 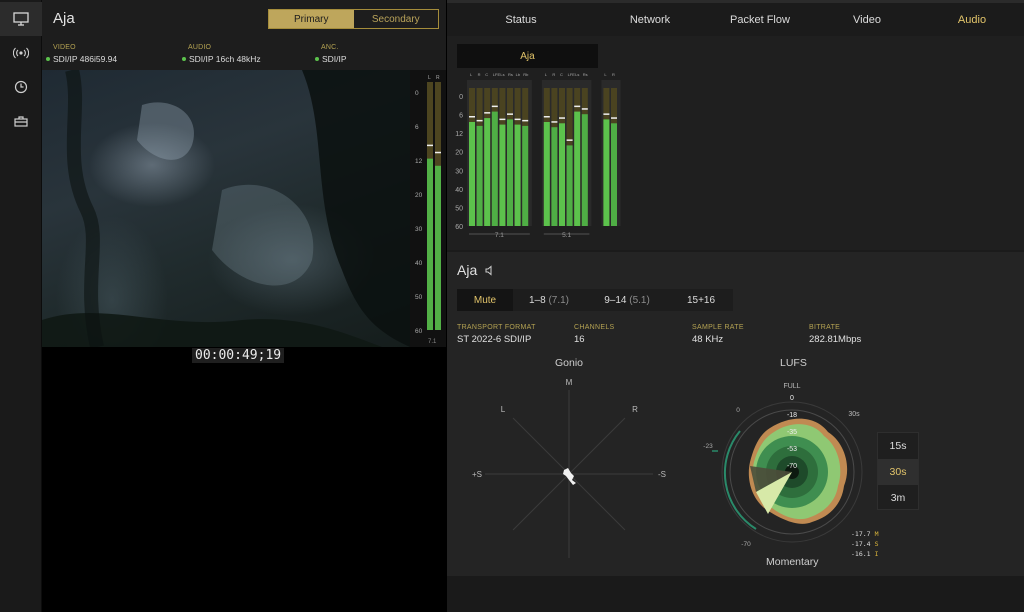 I want to click on bitrate-value: 282.81Mbps, so click(x=835, y=339).